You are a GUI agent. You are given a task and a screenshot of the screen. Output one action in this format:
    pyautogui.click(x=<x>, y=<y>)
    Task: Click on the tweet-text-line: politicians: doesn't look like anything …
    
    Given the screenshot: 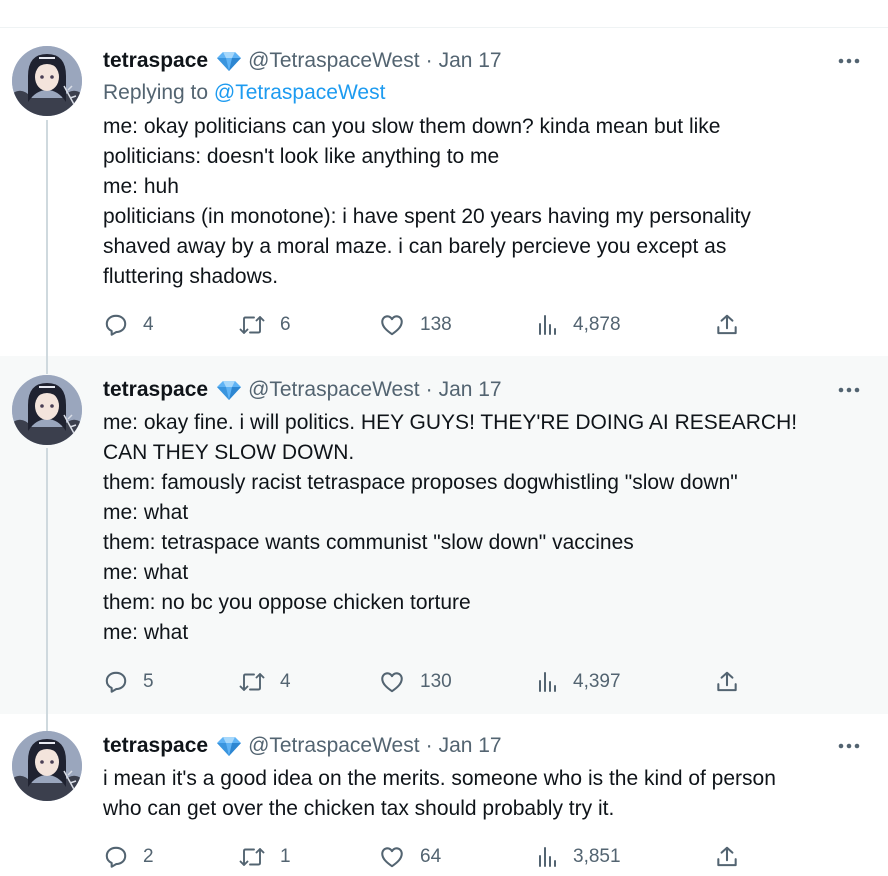 What is the action you would take?
    pyautogui.click(x=301, y=156)
    